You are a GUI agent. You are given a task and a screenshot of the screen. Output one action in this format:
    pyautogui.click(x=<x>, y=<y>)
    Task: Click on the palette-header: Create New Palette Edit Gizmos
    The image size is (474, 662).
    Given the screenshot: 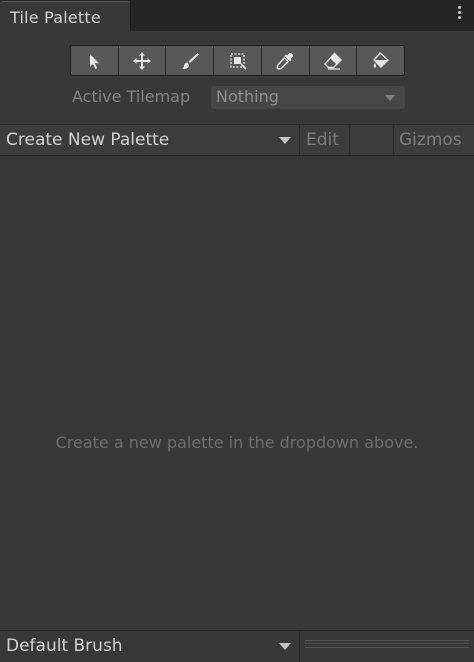 What is the action you would take?
    pyautogui.click(x=237, y=140)
    